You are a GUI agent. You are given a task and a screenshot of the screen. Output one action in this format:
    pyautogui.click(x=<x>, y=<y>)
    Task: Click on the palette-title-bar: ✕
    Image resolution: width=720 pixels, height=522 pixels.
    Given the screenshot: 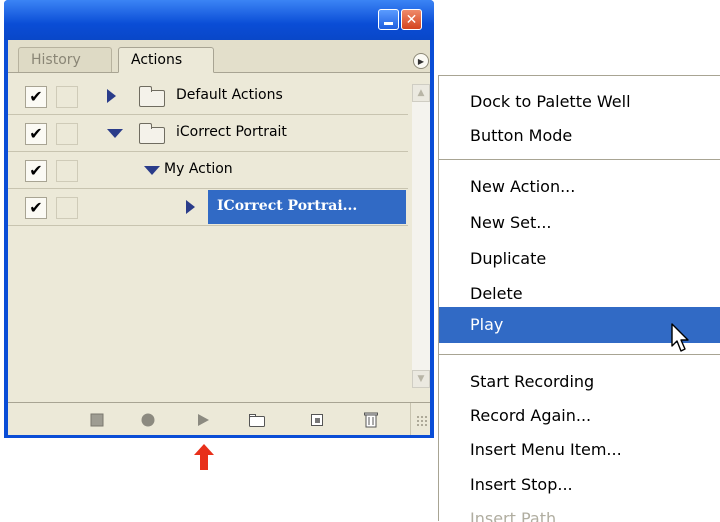 What is the action you would take?
    pyautogui.click(x=219, y=20)
    